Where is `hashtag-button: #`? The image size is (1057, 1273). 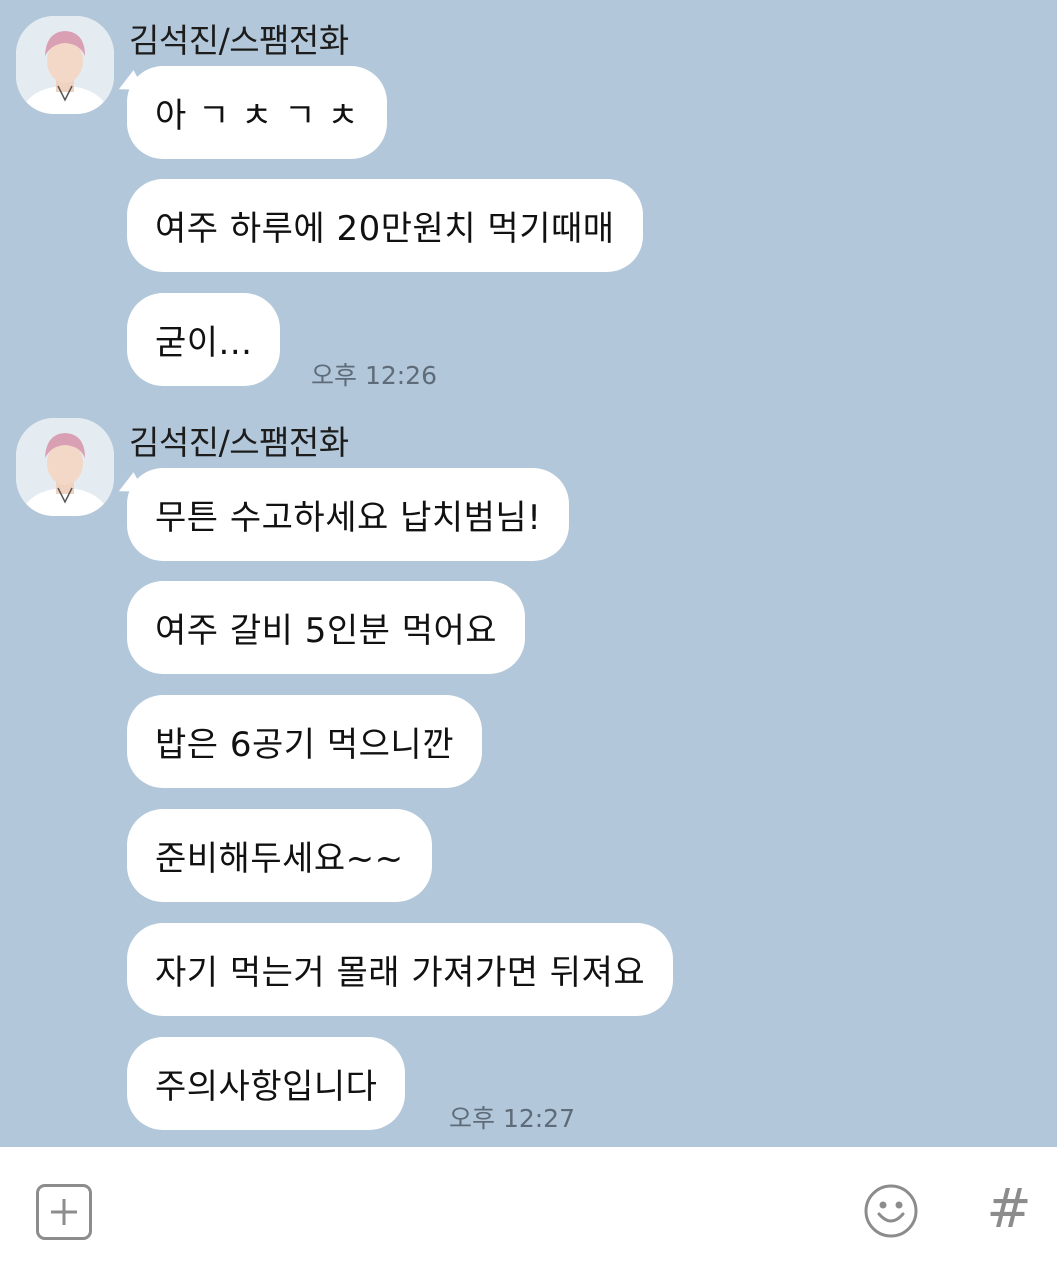
hashtag-button: # is located at coordinates (1009, 1209).